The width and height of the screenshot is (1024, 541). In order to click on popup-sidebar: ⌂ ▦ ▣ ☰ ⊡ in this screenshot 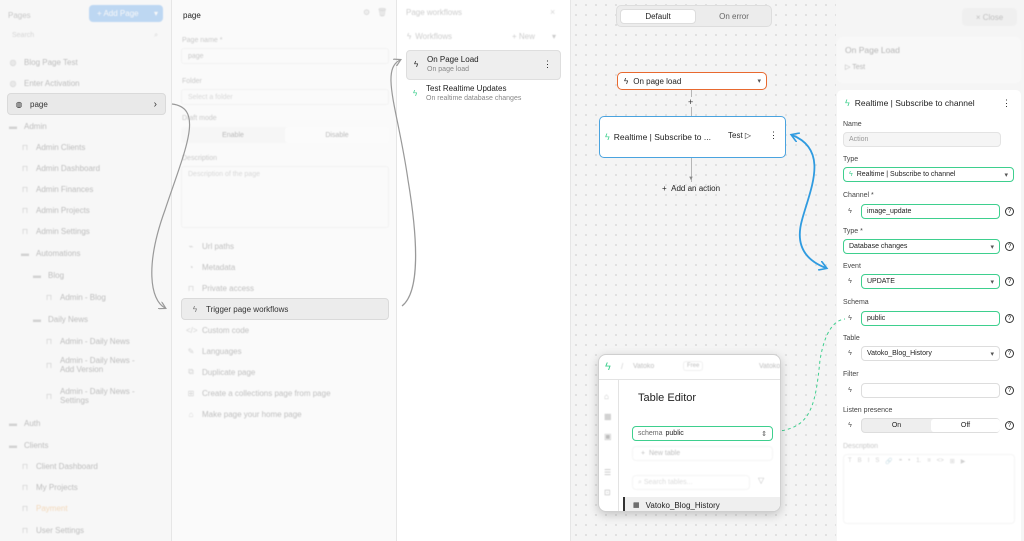, I will do `click(609, 445)`.